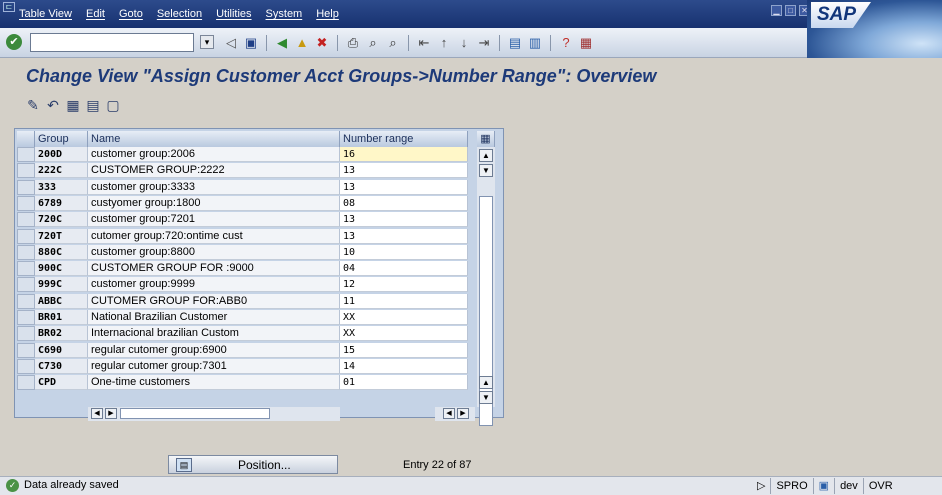 The image size is (942, 495). Describe the element at coordinates (848, 486) in the screenshot. I see `status-system: dev` at that location.